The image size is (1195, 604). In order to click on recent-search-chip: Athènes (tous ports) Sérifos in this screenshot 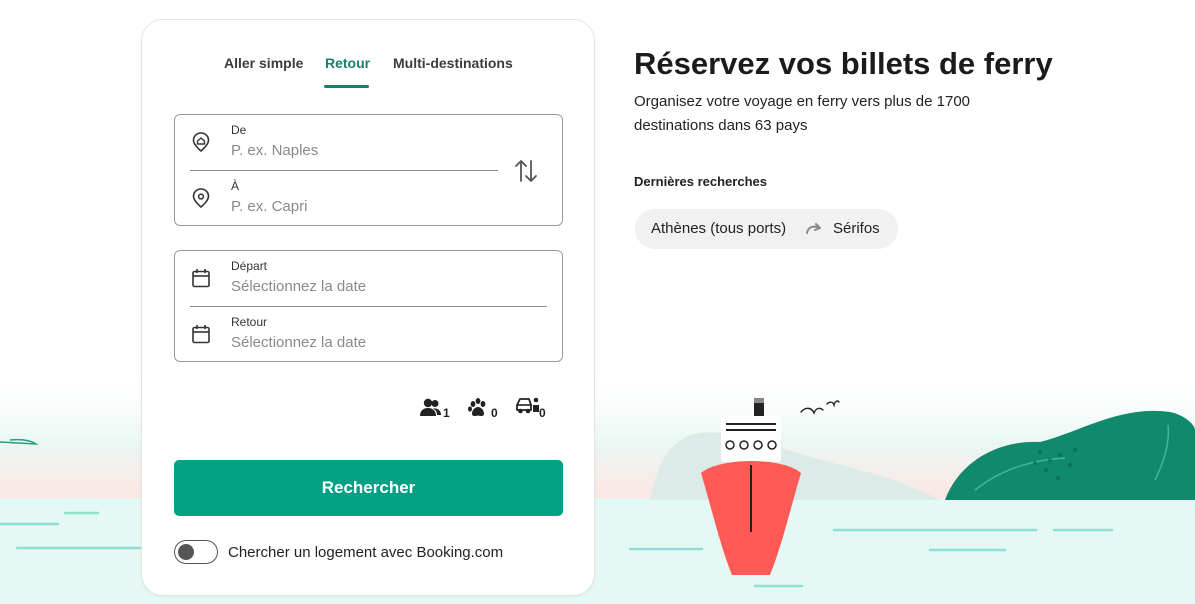, I will do `click(766, 229)`.